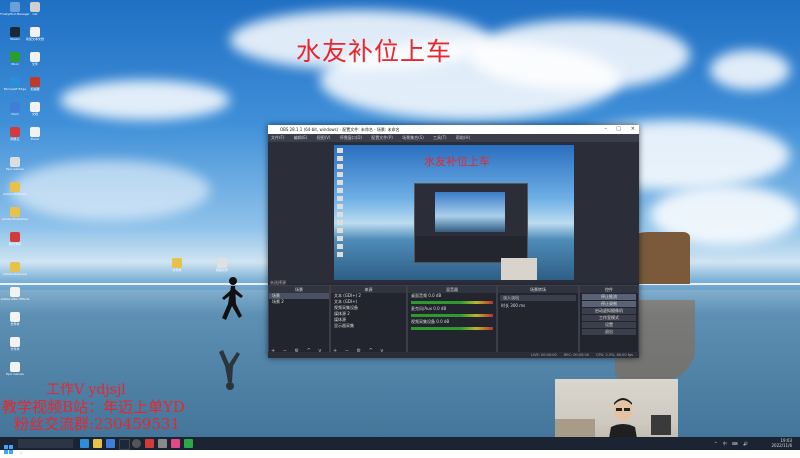 Image resolution: width=800 pixels, height=458 pixels. I want to click on source-item: 显示器采集, so click(368, 326).